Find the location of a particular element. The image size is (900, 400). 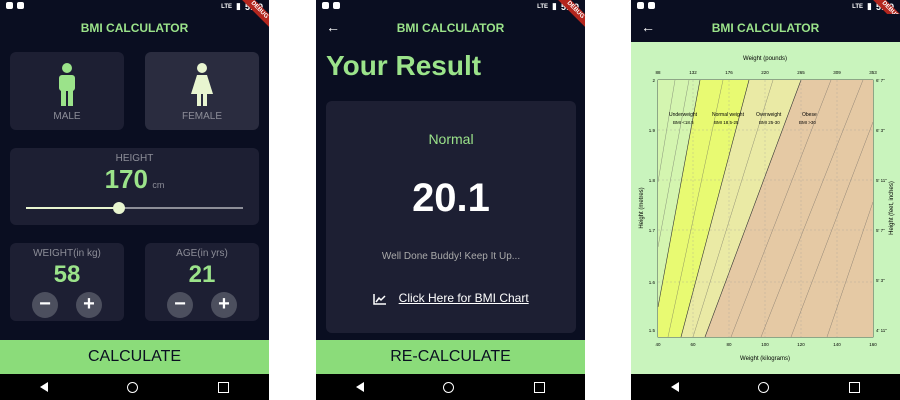

female-icon is located at coordinates (202, 84).